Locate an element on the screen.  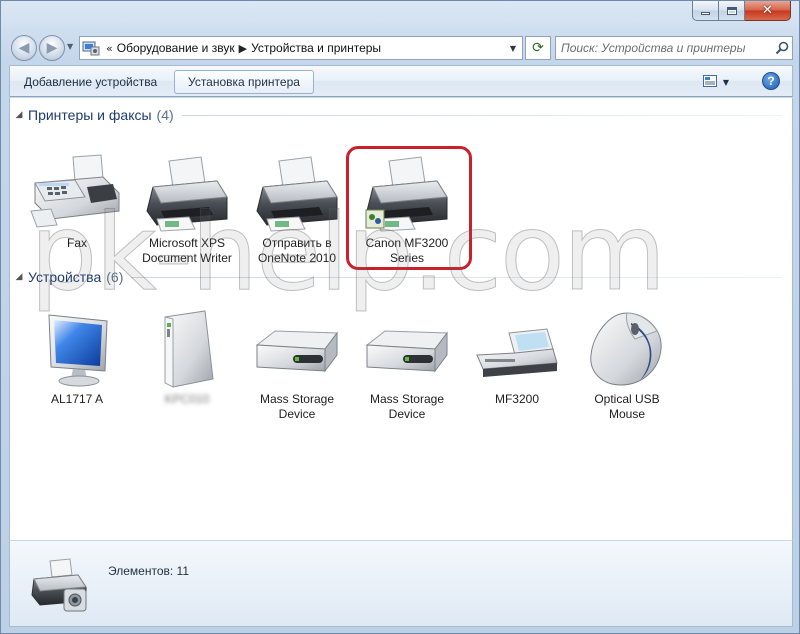
mouse-icon is located at coordinates (627, 349).